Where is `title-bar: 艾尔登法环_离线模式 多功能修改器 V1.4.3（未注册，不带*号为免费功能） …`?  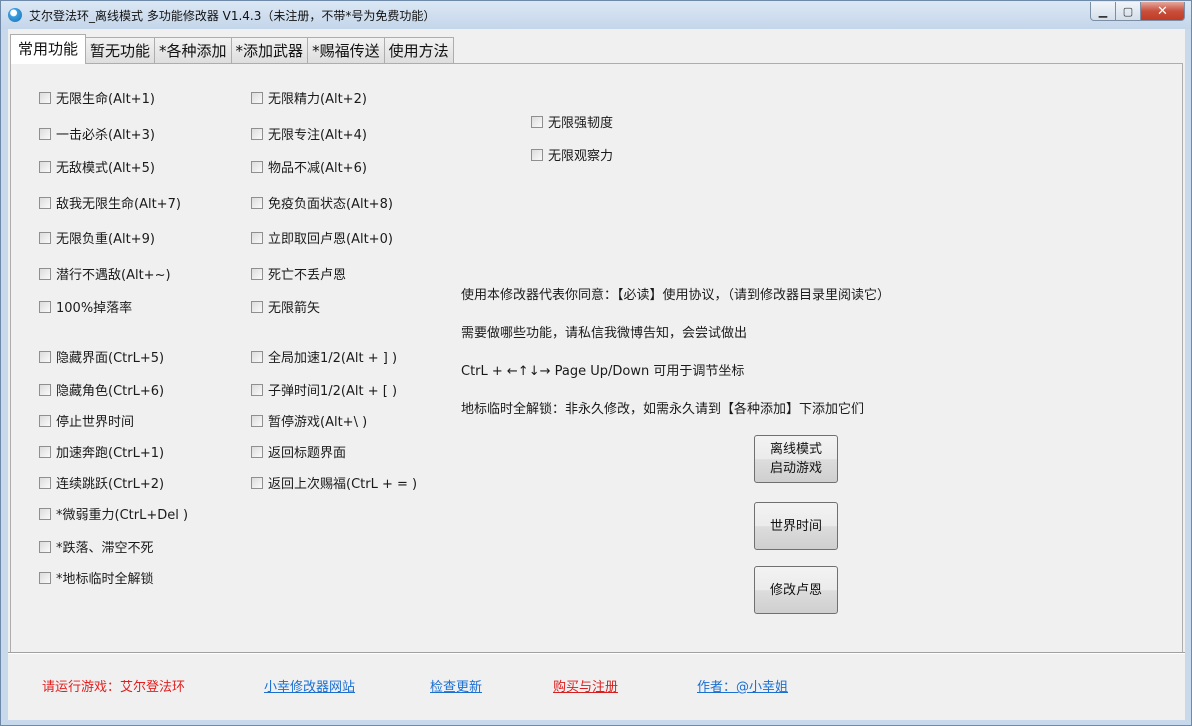
title-bar: 艾尔登法环_离线模式 多功能修改器 V1.4.3（未注册，不带*号为免费功能） … is located at coordinates (596, 15).